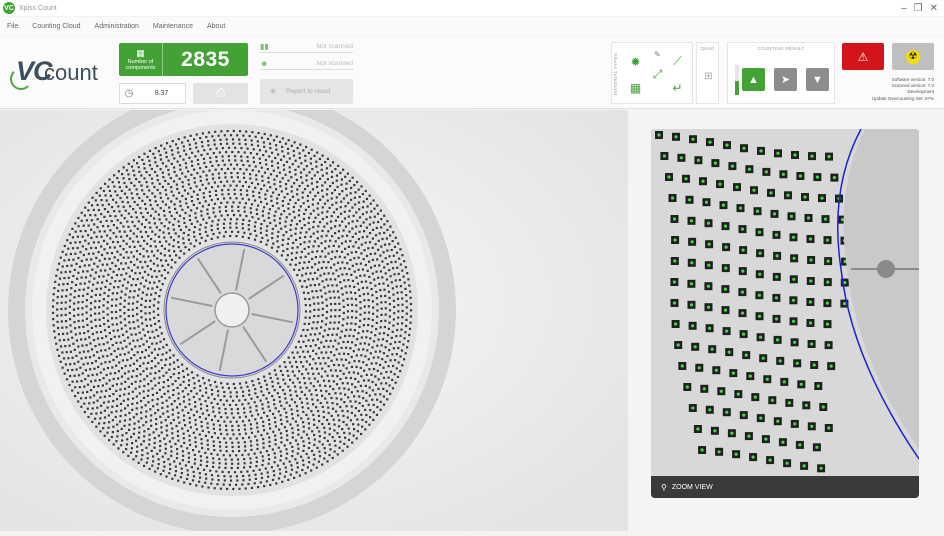  I want to click on menu-counting-cloud: Counting Cloud, so click(56, 26).